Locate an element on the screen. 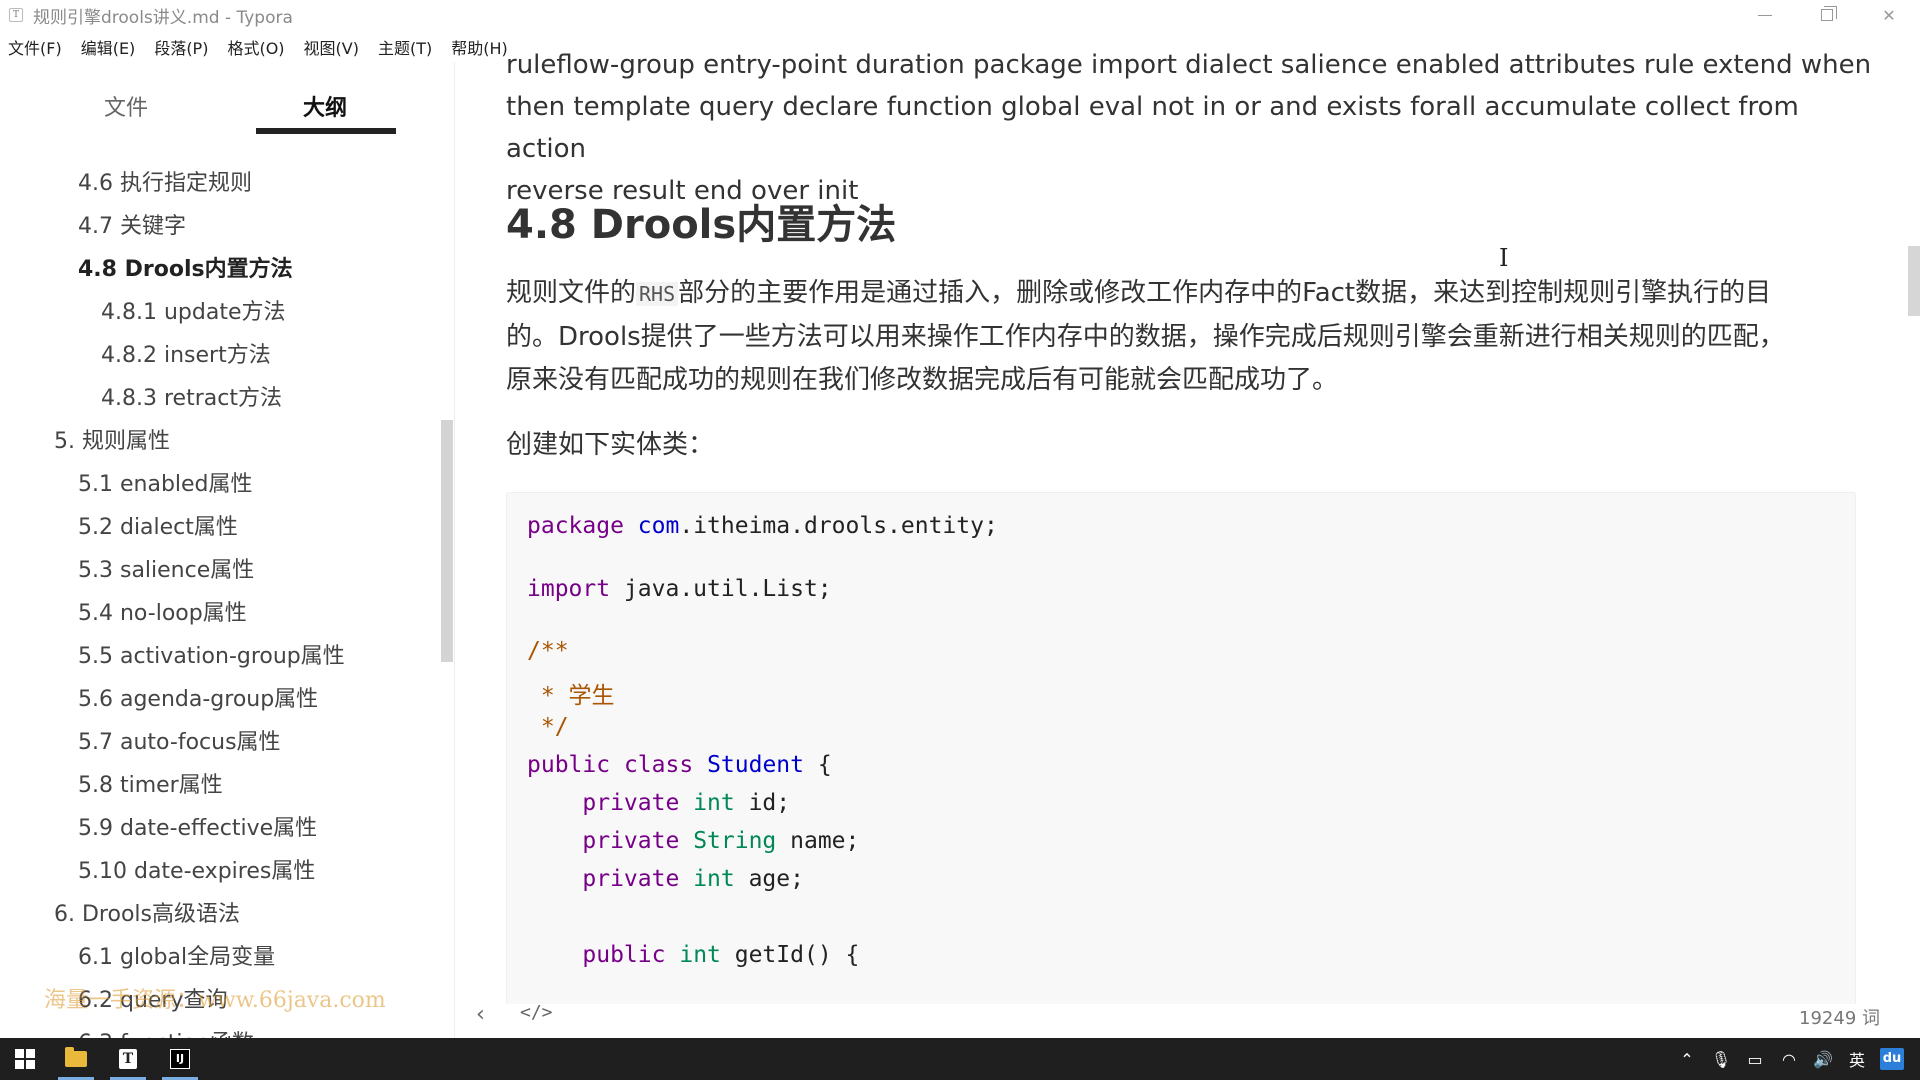  taskbar-intellij: IJ is located at coordinates (180, 1059).